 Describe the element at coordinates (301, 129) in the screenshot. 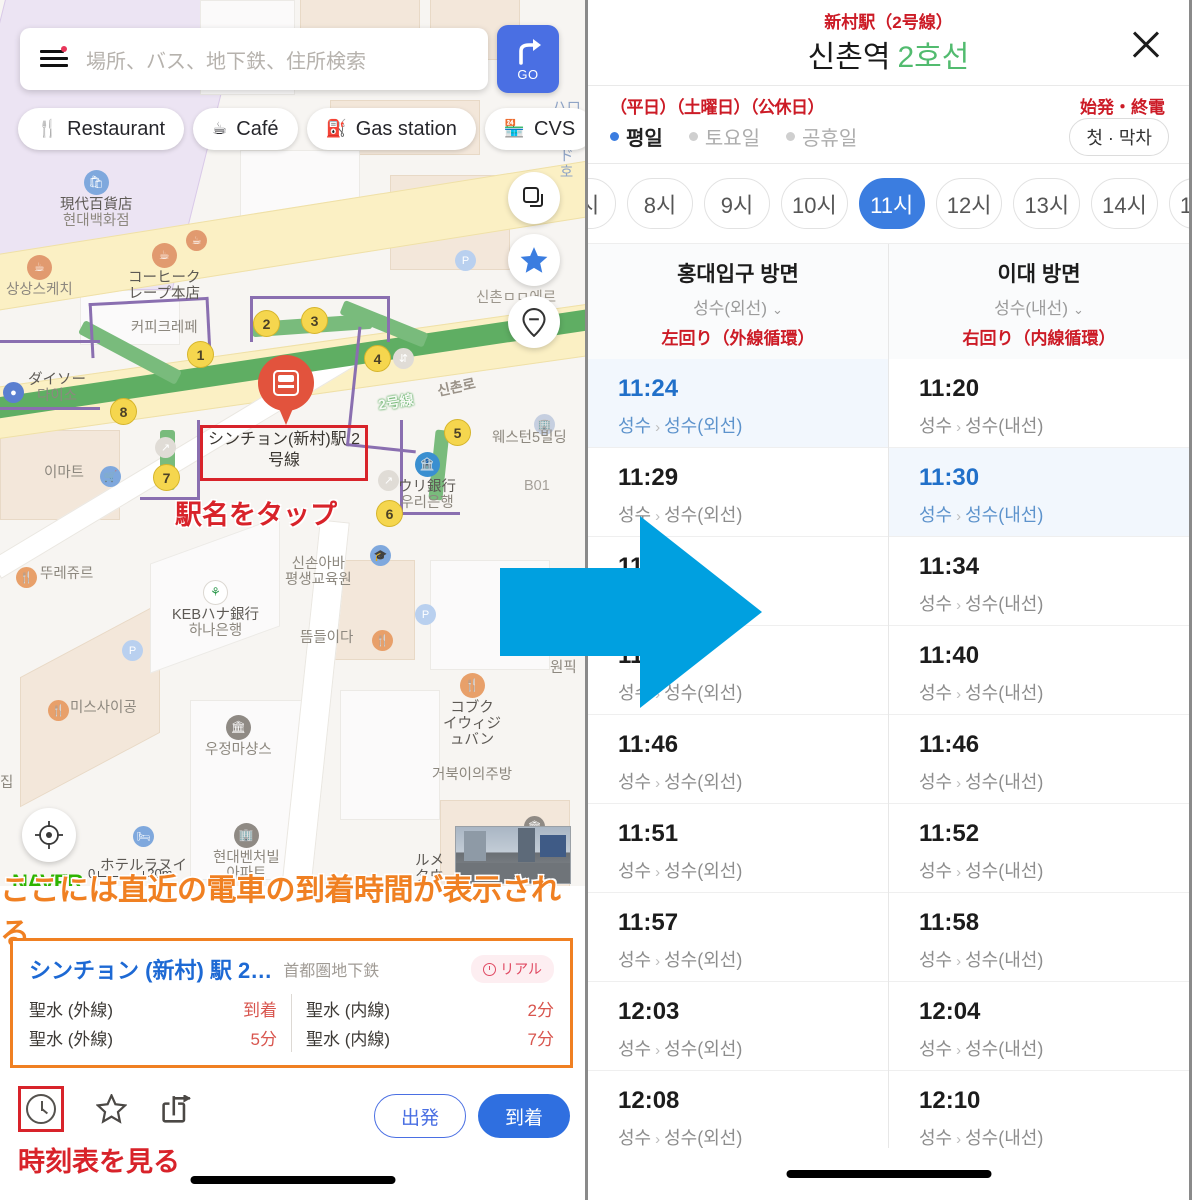

I see `category-chip-row: 🍴 Restaurant ☕ Café ⛽ Gas station 🏪 CVS` at that location.